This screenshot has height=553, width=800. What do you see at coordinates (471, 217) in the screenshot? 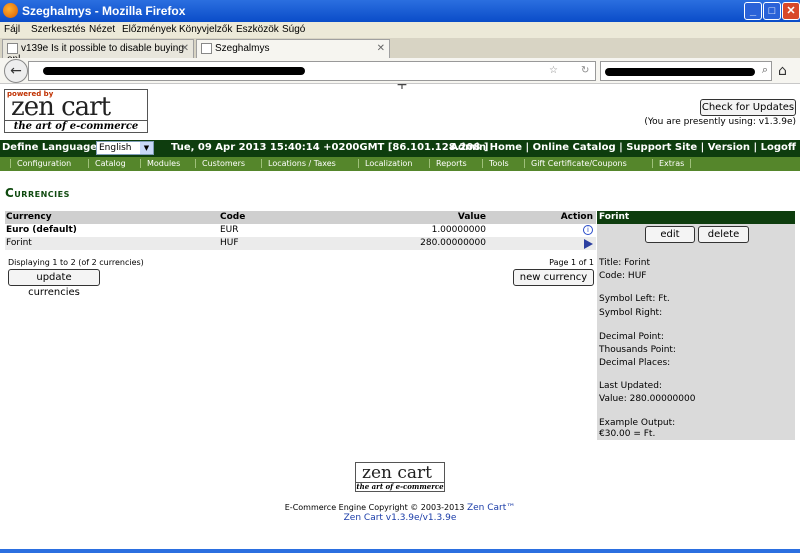
I see `col-value: Value` at bounding box center [471, 217].